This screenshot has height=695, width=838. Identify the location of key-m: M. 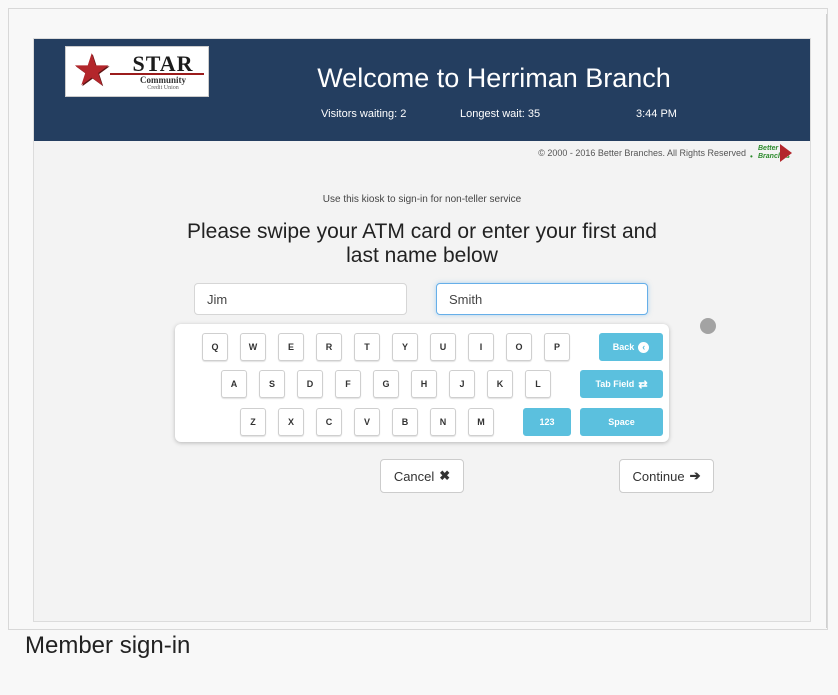
(481, 422).